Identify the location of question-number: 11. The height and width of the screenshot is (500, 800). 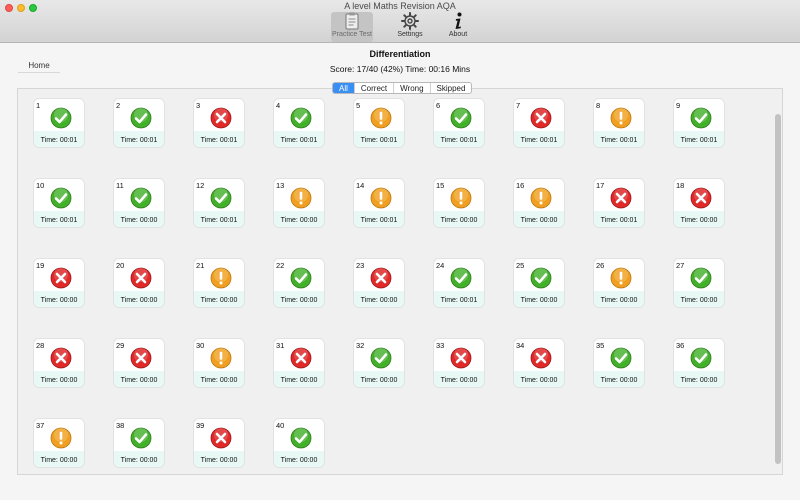
(120, 185).